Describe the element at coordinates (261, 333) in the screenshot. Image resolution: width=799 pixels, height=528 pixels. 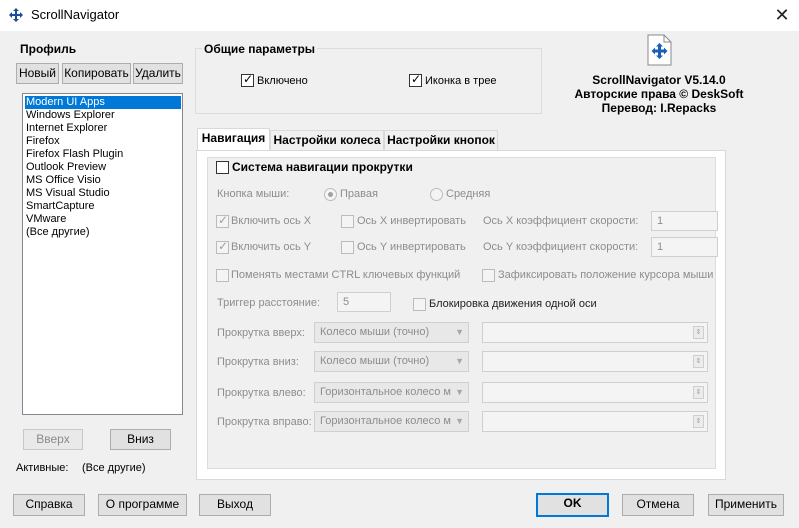
I see `scroll-up-label: Прокрутка вверх:` at that location.